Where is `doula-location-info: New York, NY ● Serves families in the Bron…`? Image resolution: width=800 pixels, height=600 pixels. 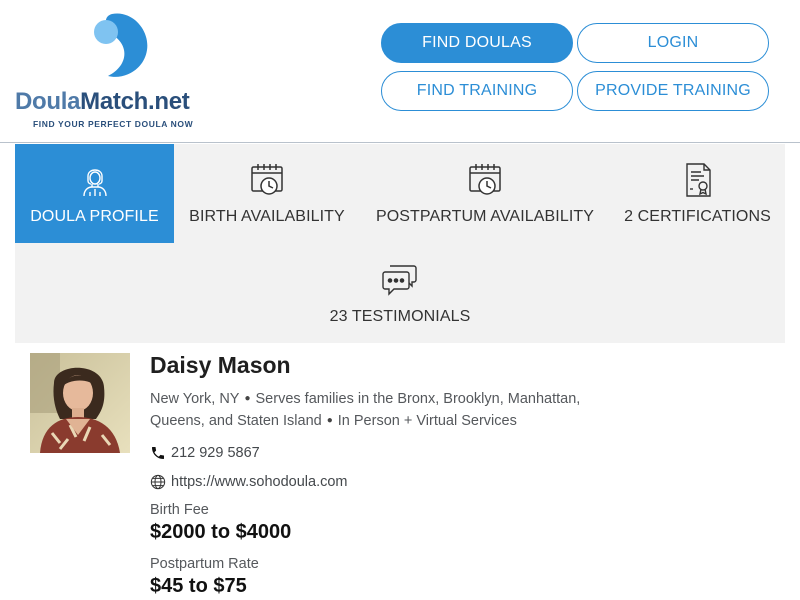 doula-location-info: New York, NY ● Serves families in the Bron… is located at coordinates (385, 410).